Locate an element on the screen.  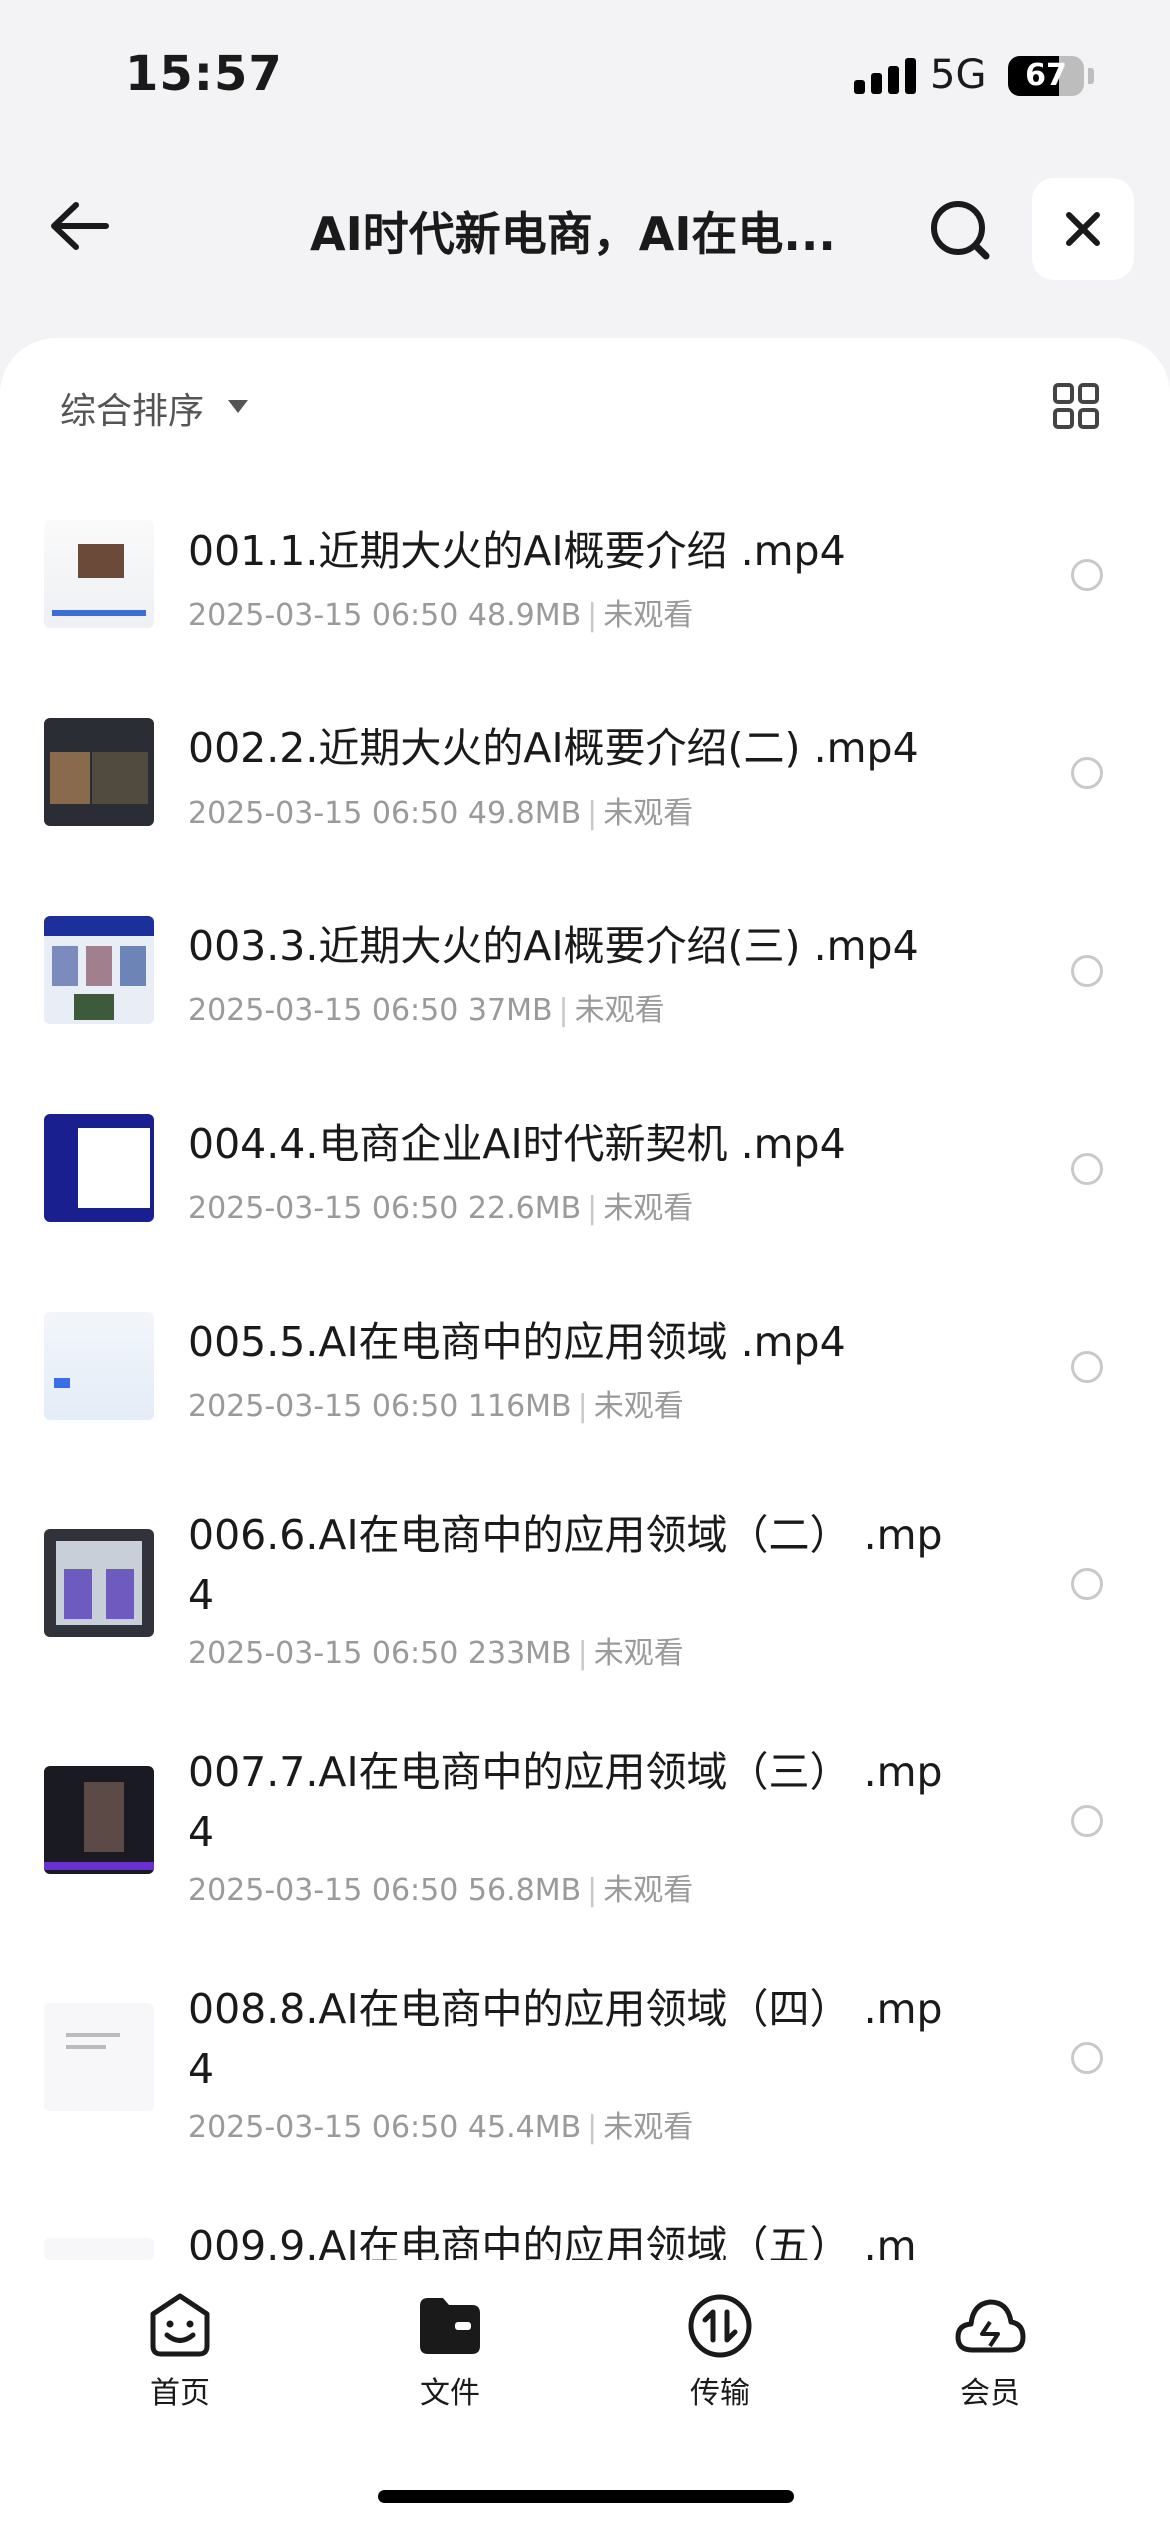
file-meta: 2025-03-15 06:50 37MB | 未观看 is located at coordinates (426, 1010).